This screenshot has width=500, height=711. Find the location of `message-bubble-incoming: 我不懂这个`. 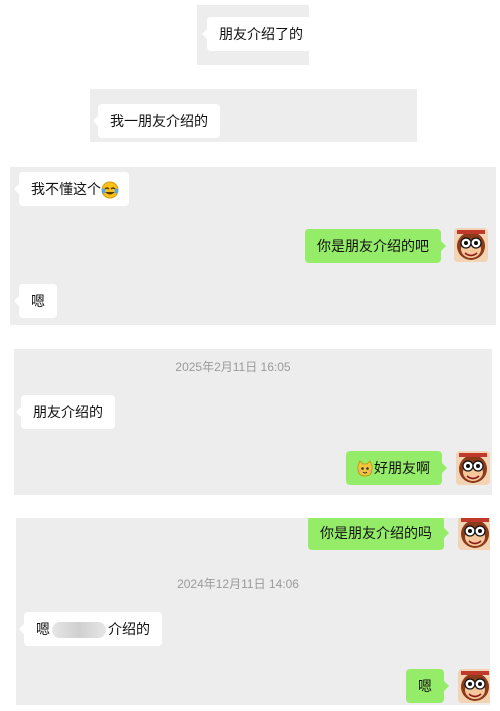

message-bubble-incoming: 我不懂这个 is located at coordinates (71, 189).